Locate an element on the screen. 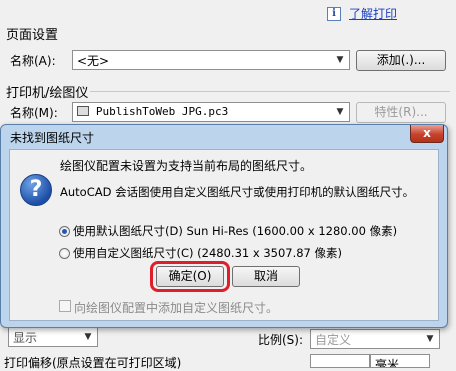 The height and width of the screenshot is (371, 456). scale-label: 比例(S): is located at coordinates (281, 340).